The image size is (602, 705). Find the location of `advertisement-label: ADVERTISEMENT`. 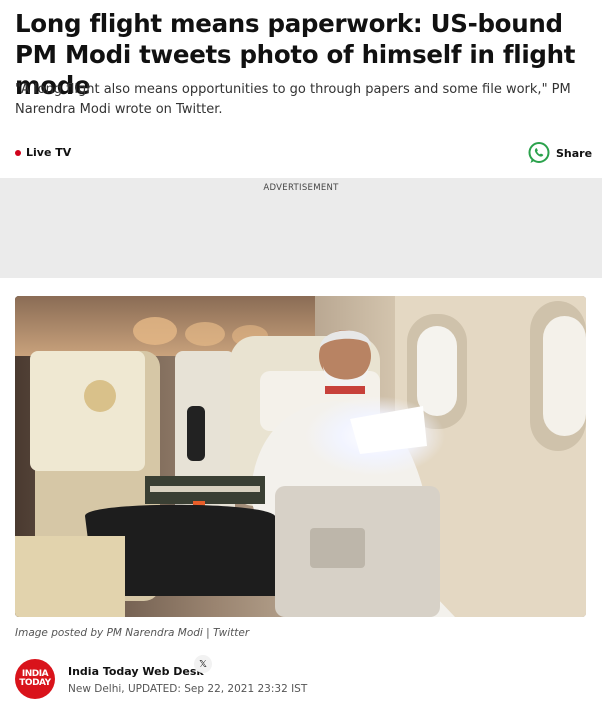

advertisement-label: ADVERTISEMENT is located at coordinates (301, 188).